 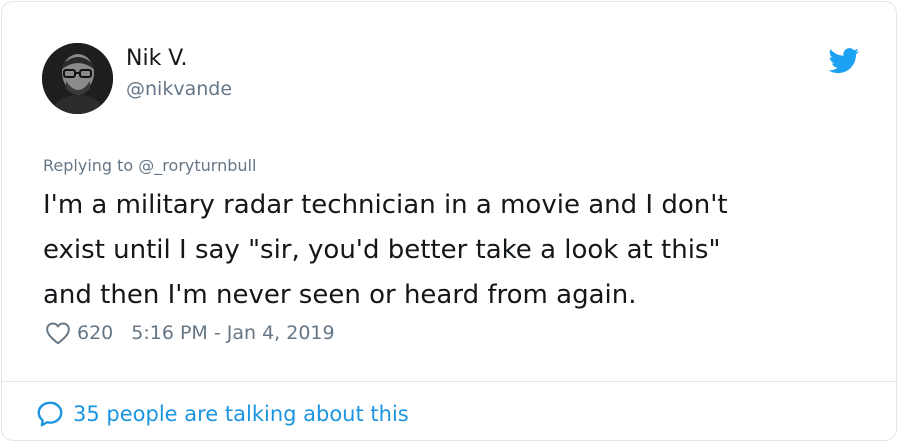 I want to click on tweet-meta: 620 5:16 PM - Jan 4, 2019, so click(x=190, y=333).